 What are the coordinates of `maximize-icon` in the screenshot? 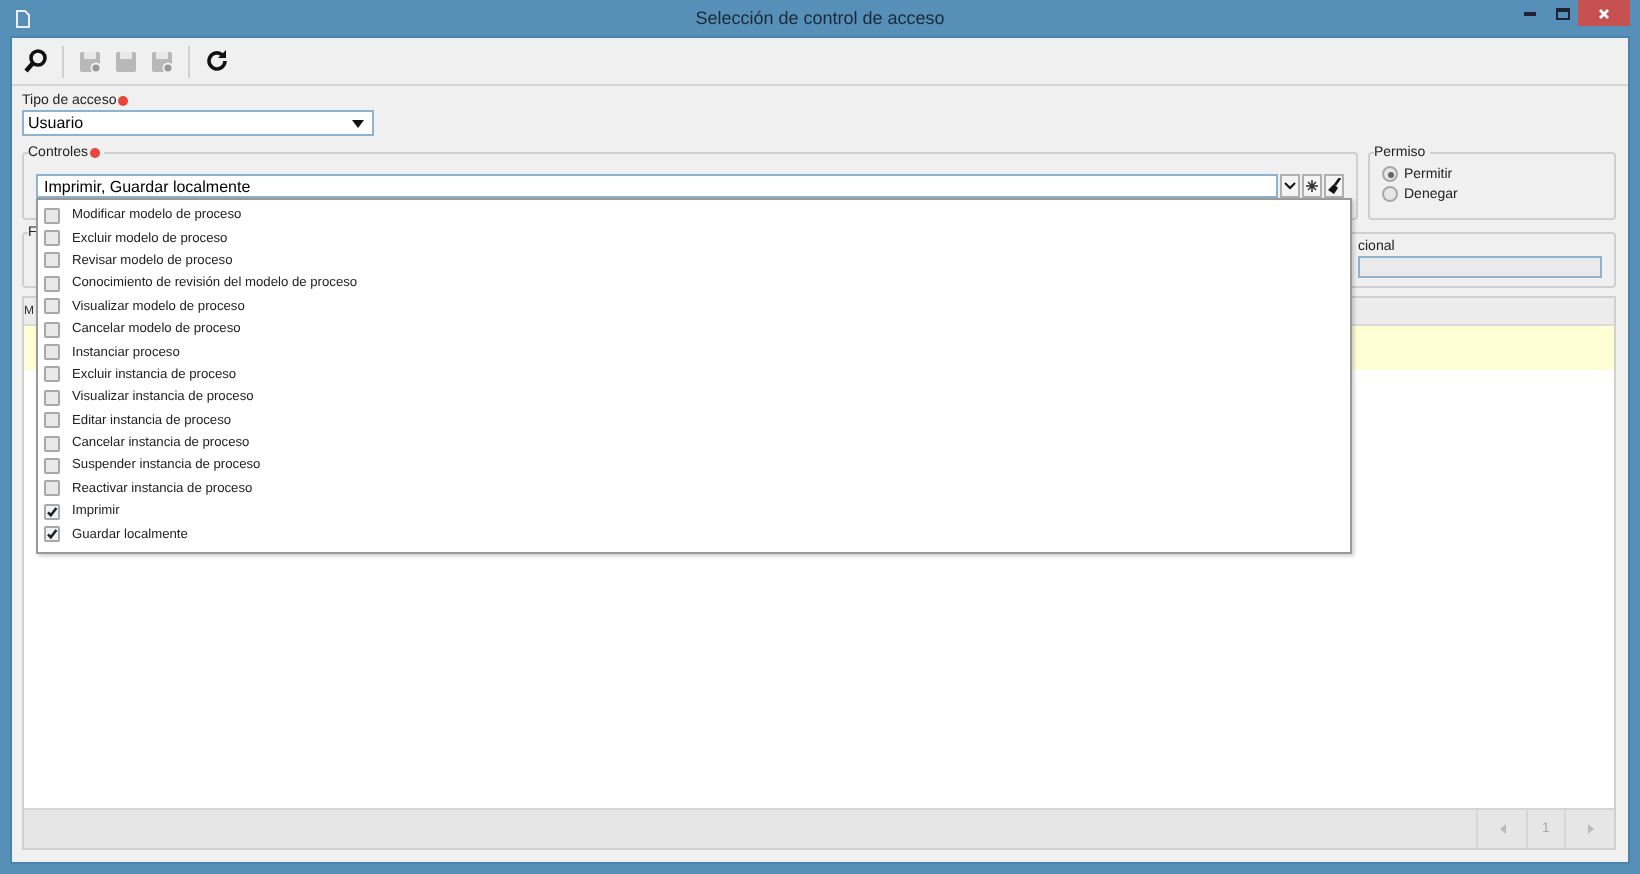 It's located at (1562, 13).